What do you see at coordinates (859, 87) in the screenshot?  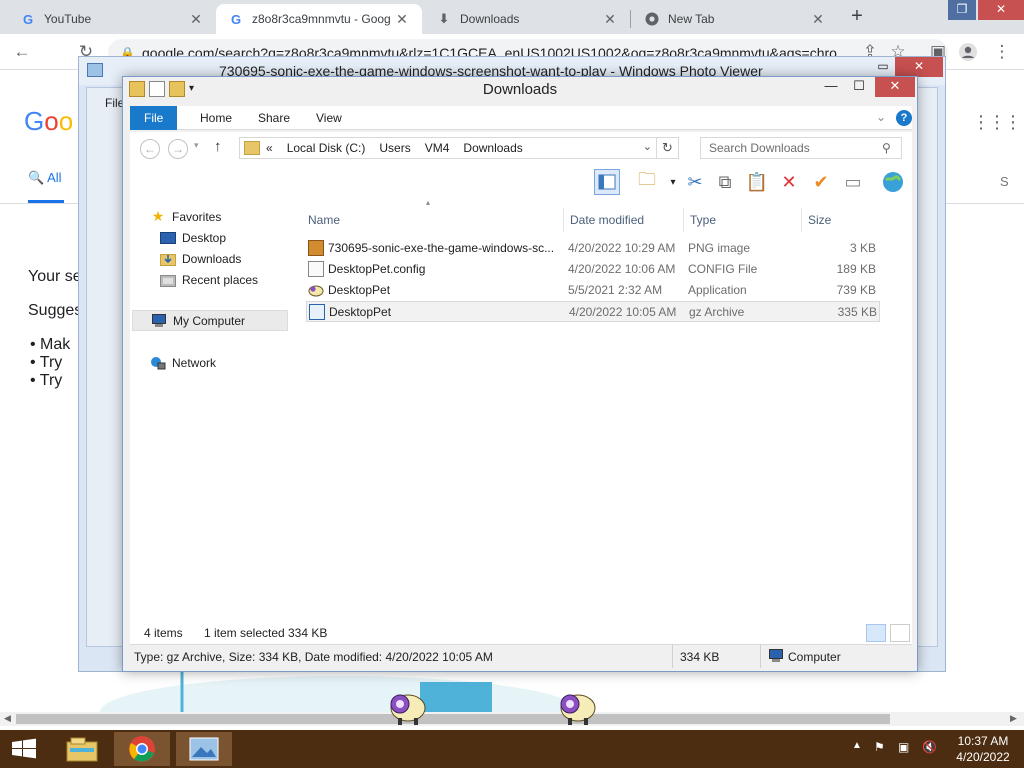 I see `maximize-icon: ☐` at bounding box center [859, 87].